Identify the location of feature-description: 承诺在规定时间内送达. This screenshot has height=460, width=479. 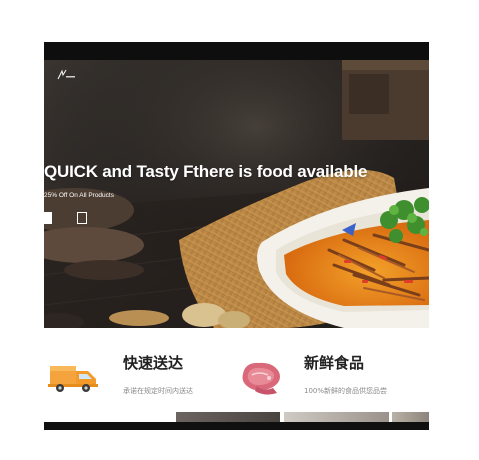
(158, 391).